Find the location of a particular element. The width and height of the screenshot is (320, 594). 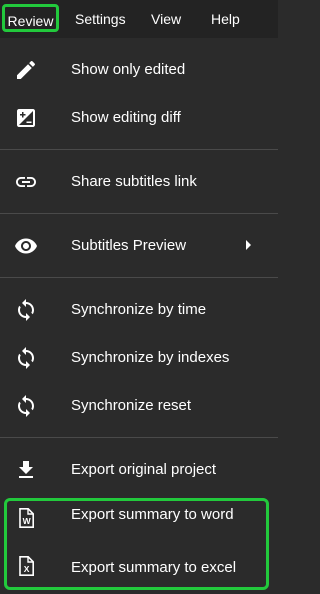

menu-item-show-only-edited: Show only edited is located at coordinates (139, 70).